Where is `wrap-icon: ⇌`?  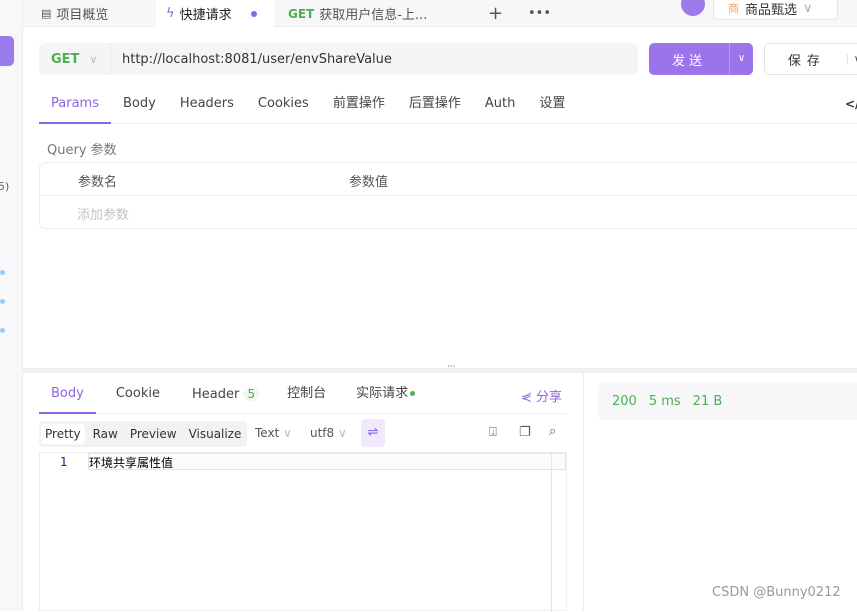 wrap-icon: ⇌ is located at coordinates (373, 433).